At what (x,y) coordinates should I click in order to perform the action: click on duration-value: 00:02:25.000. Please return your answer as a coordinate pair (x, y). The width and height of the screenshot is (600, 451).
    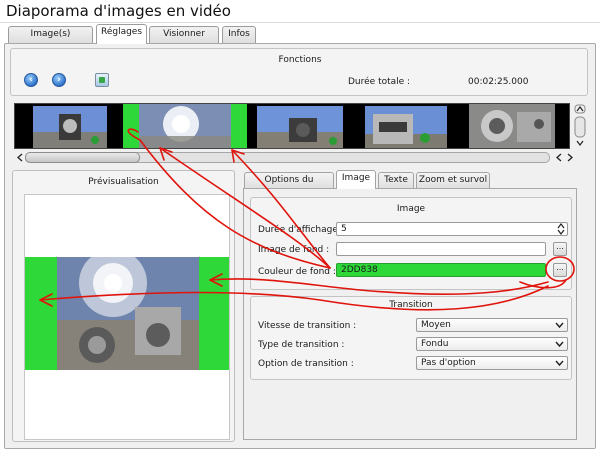
    Looking at the image, I should click on (498, 82).